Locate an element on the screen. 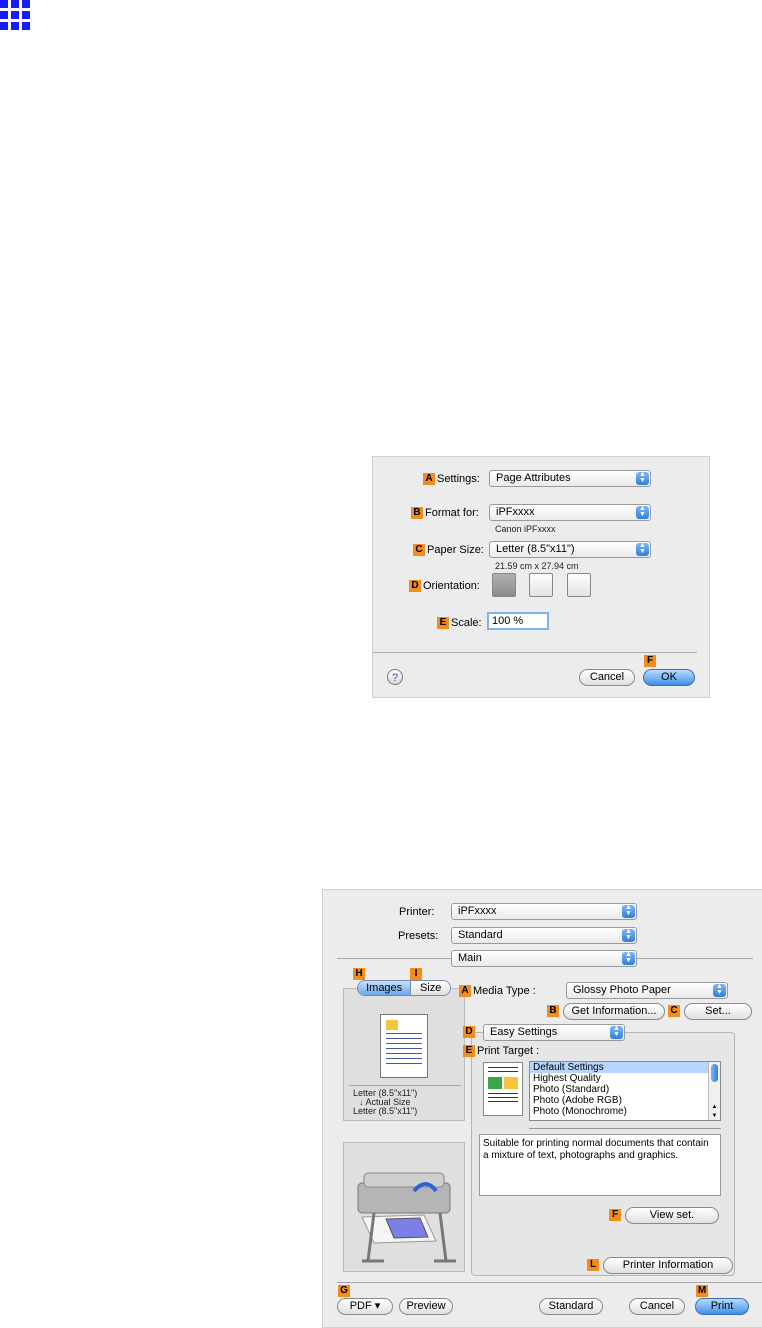  settings-label: Settings: is located at coordinates (458, 479).